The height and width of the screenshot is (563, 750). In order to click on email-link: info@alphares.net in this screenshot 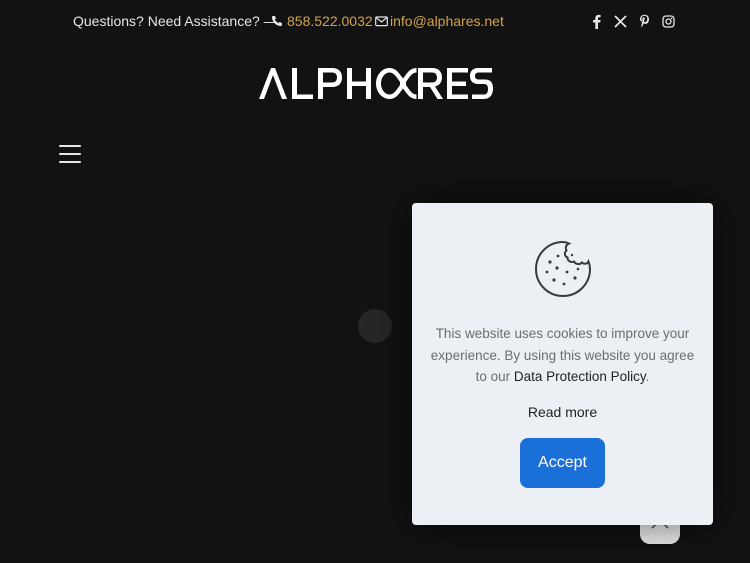, I will do `click(439, 21)`.